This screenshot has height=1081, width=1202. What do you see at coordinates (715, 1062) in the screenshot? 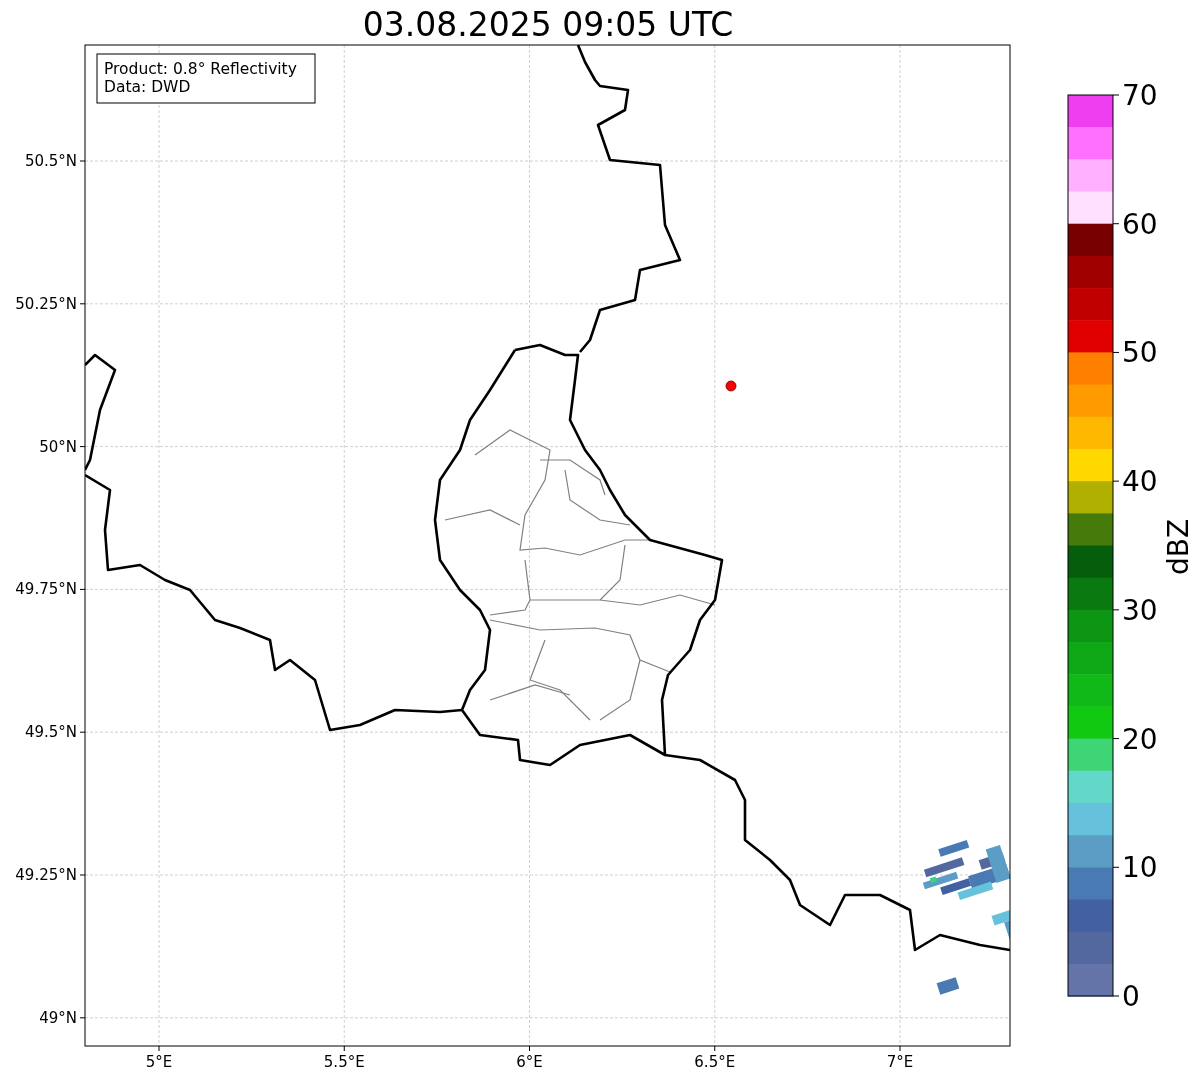
I see `axis-tick-label: 6.5°E` at bounding box center [715, 1062].